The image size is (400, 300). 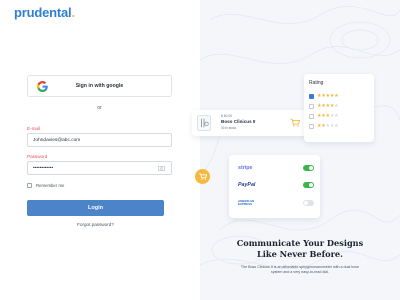 I want to click on password-label: Password, so click(x=37, y=156).